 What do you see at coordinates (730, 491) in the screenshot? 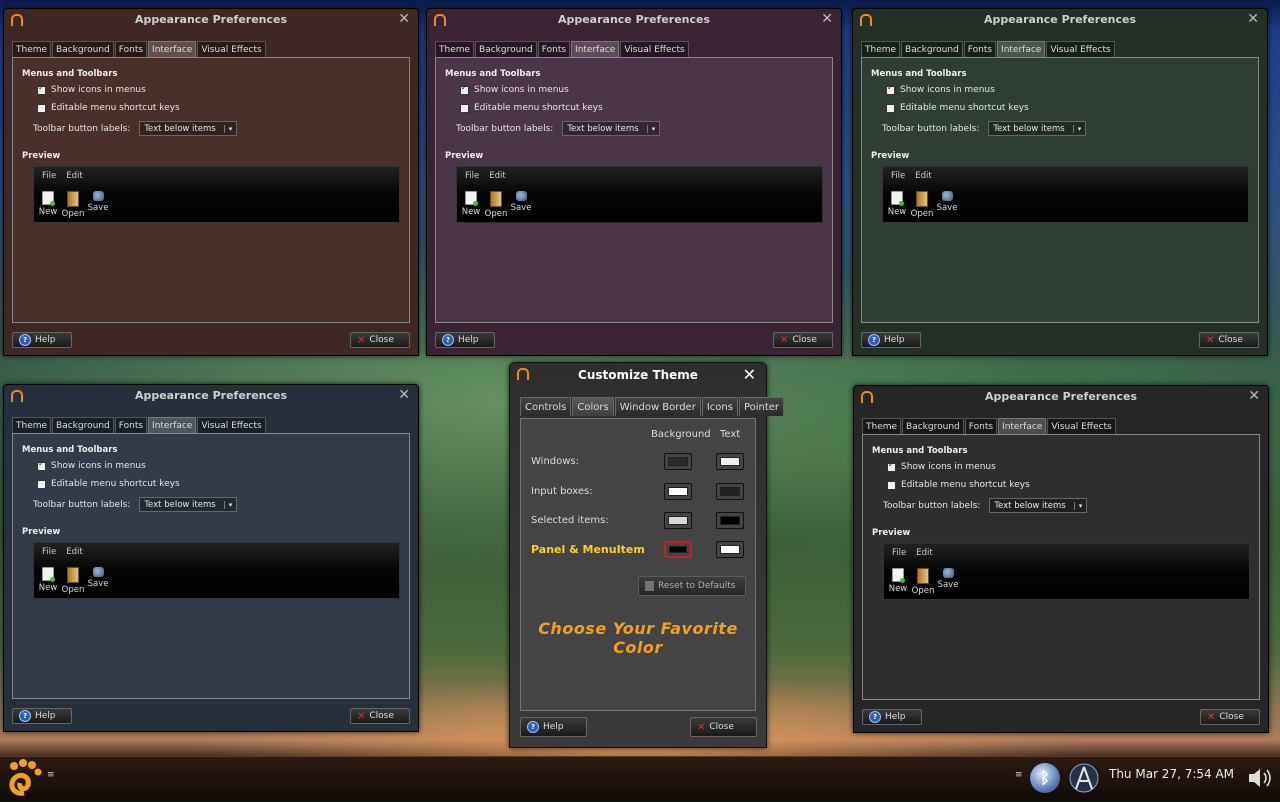
I see `input-boxes-text-swatch` at bounding box center [730, 491].